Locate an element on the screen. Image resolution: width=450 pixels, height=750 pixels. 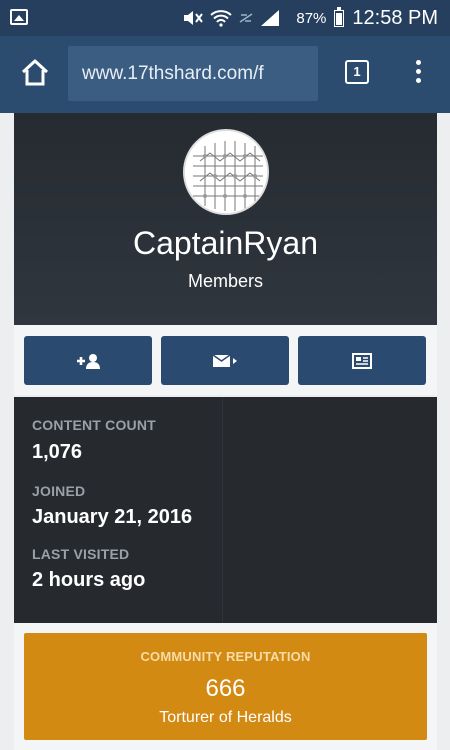
reputation-title: Torturer of Heralds is located at coordinates (225, 717).